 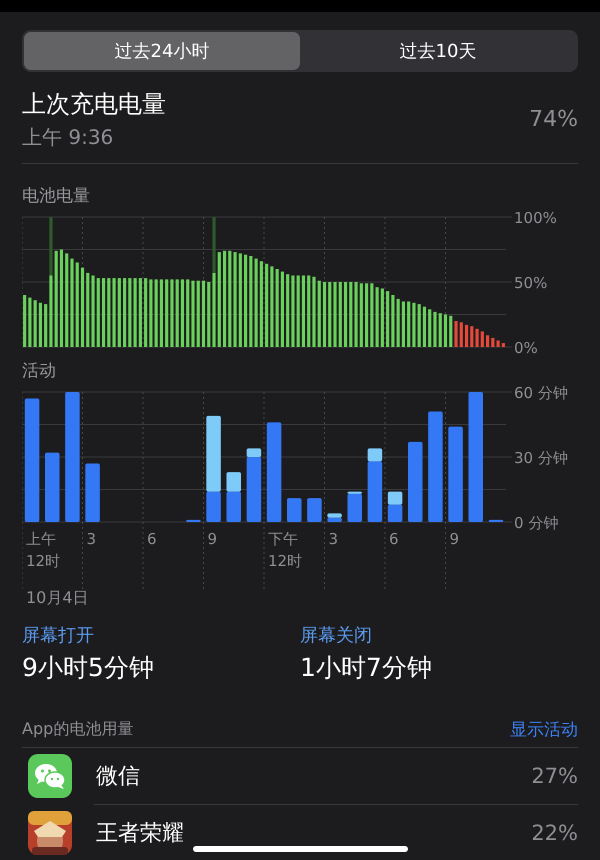 I want to click on axis-label: 0%, so click(x=526, y=348).